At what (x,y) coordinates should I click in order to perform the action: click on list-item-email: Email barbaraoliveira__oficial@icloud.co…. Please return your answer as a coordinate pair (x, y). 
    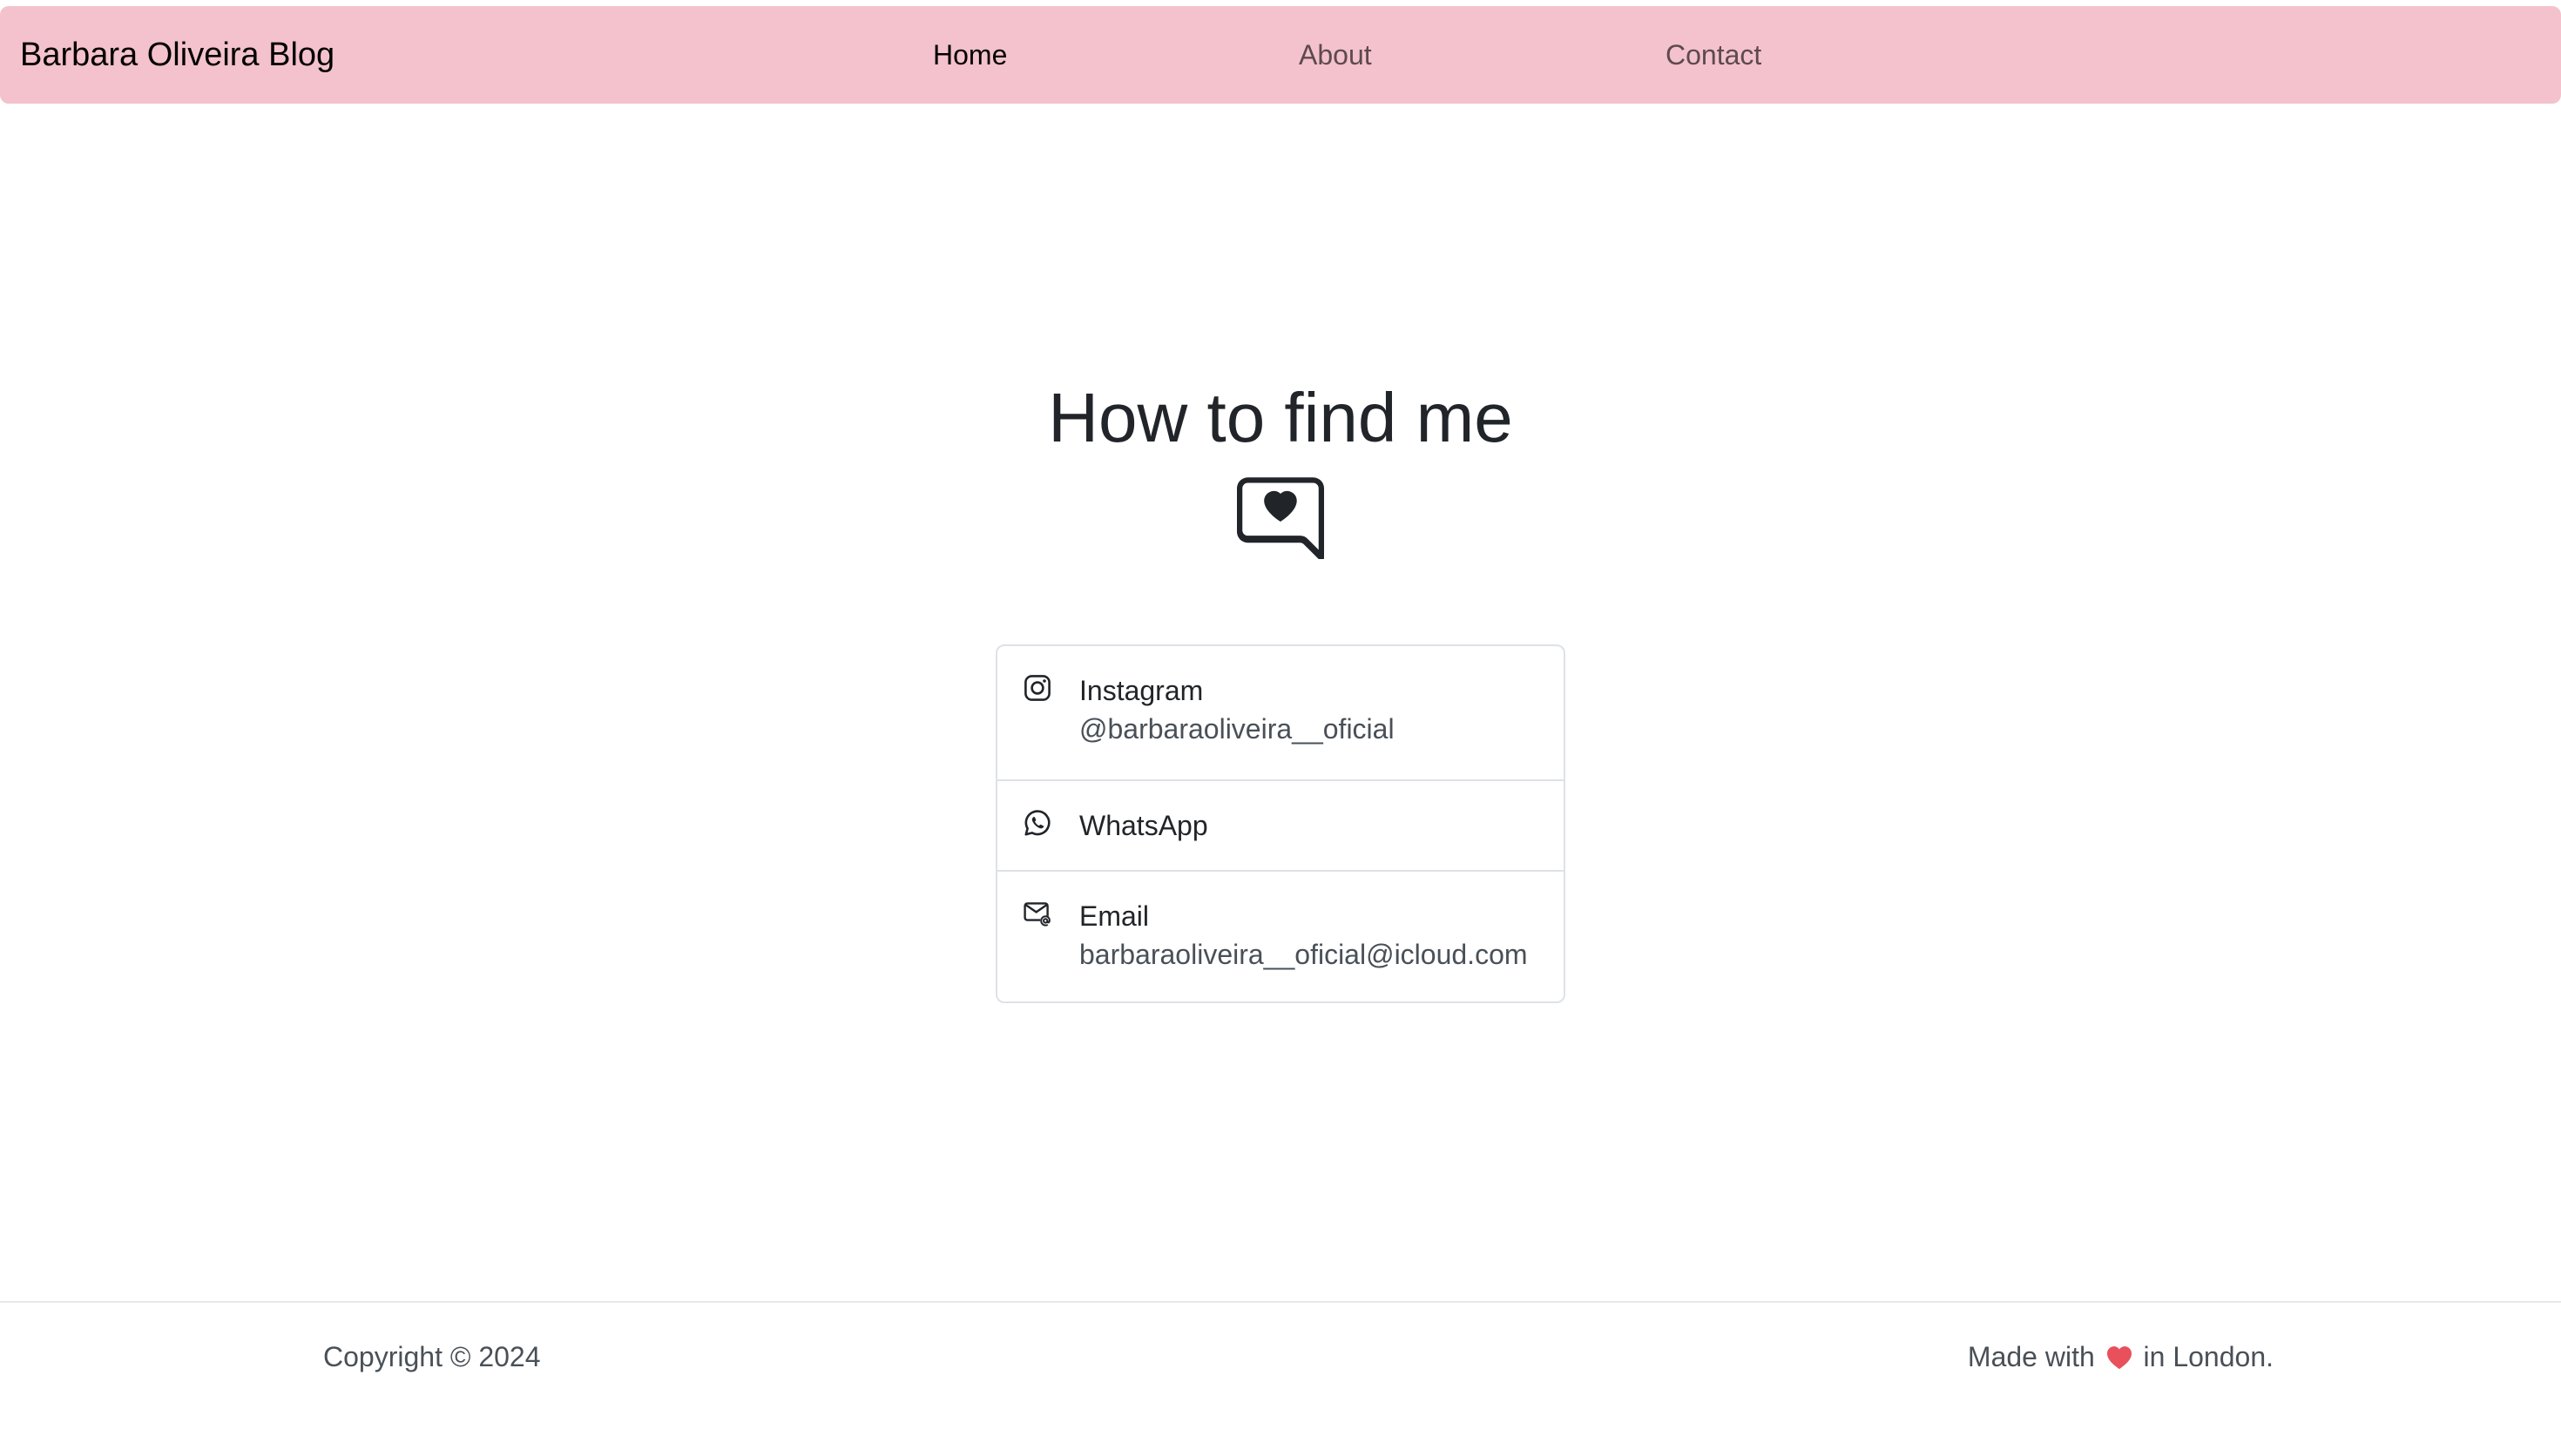
    Looking at the image, I should click on (1280, 936).